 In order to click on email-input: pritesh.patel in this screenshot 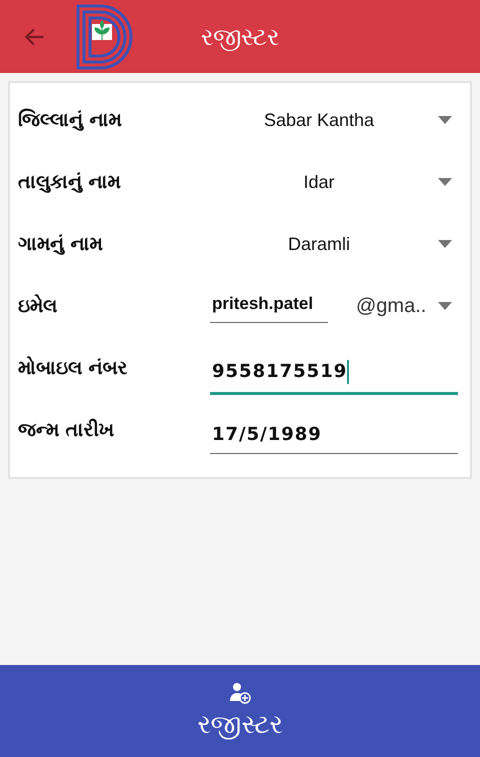, I will do `click(269, 306)`.